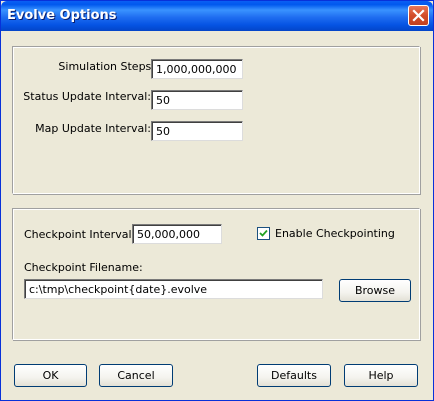 The width and height of the screenshot is (434, 401). I want to click on checkpoint-filename-label: Checkpoint Filename:, so click(83, 267).